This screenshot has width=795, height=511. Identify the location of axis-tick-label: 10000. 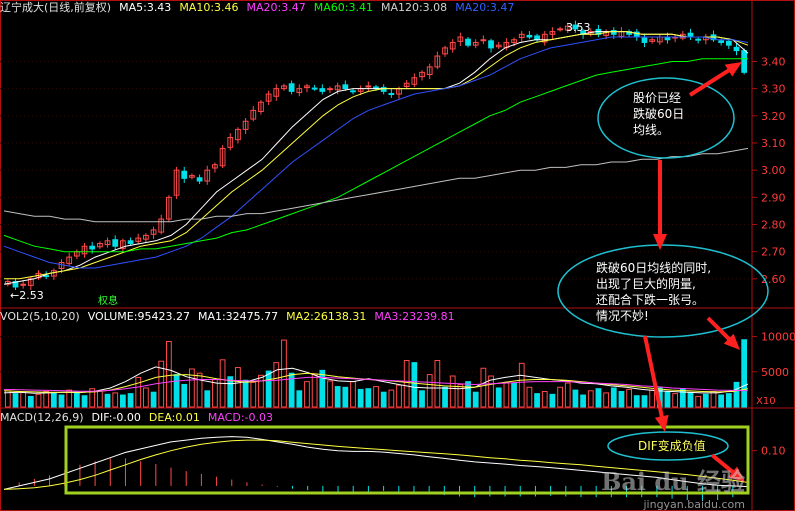
(778, 337).